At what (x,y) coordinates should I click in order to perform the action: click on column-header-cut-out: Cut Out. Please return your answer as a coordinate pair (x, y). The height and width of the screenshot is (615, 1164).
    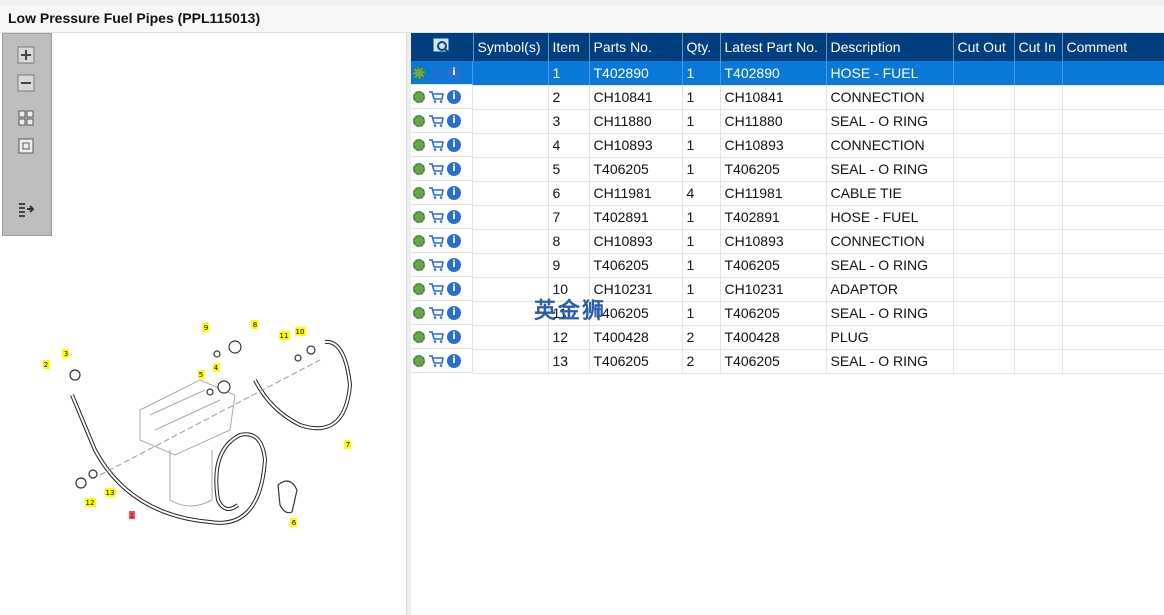
    Looking at the image, I should click on (984, 47).